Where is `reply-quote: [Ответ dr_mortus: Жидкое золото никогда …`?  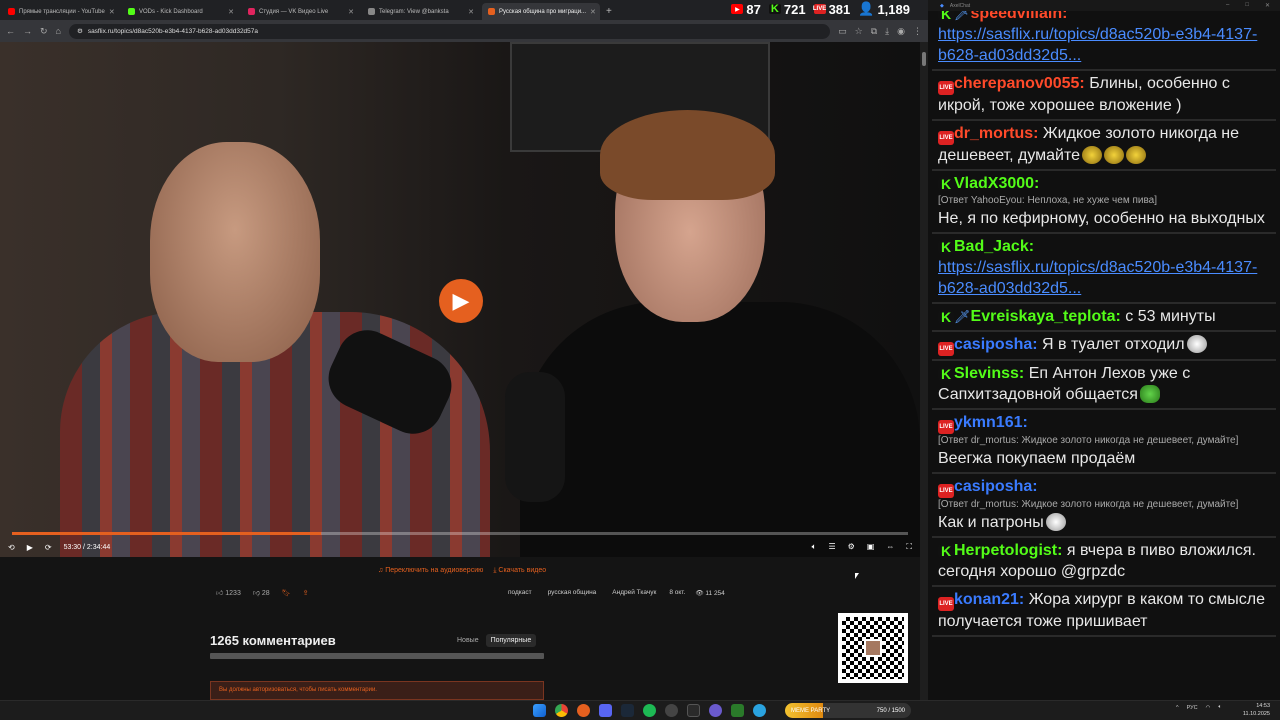 reply-quote: [Ответ dr_mortus: Жидкое золото никогда … is located at coordinates (1088, 504).